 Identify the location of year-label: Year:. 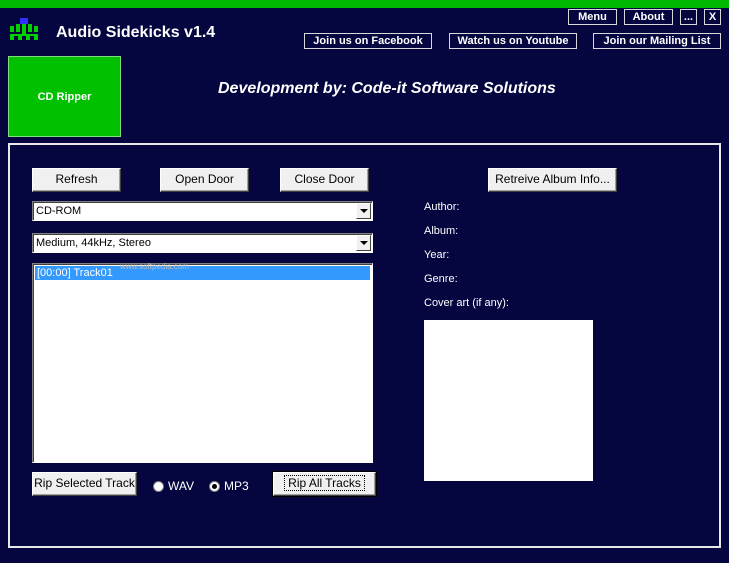
(437, 255).